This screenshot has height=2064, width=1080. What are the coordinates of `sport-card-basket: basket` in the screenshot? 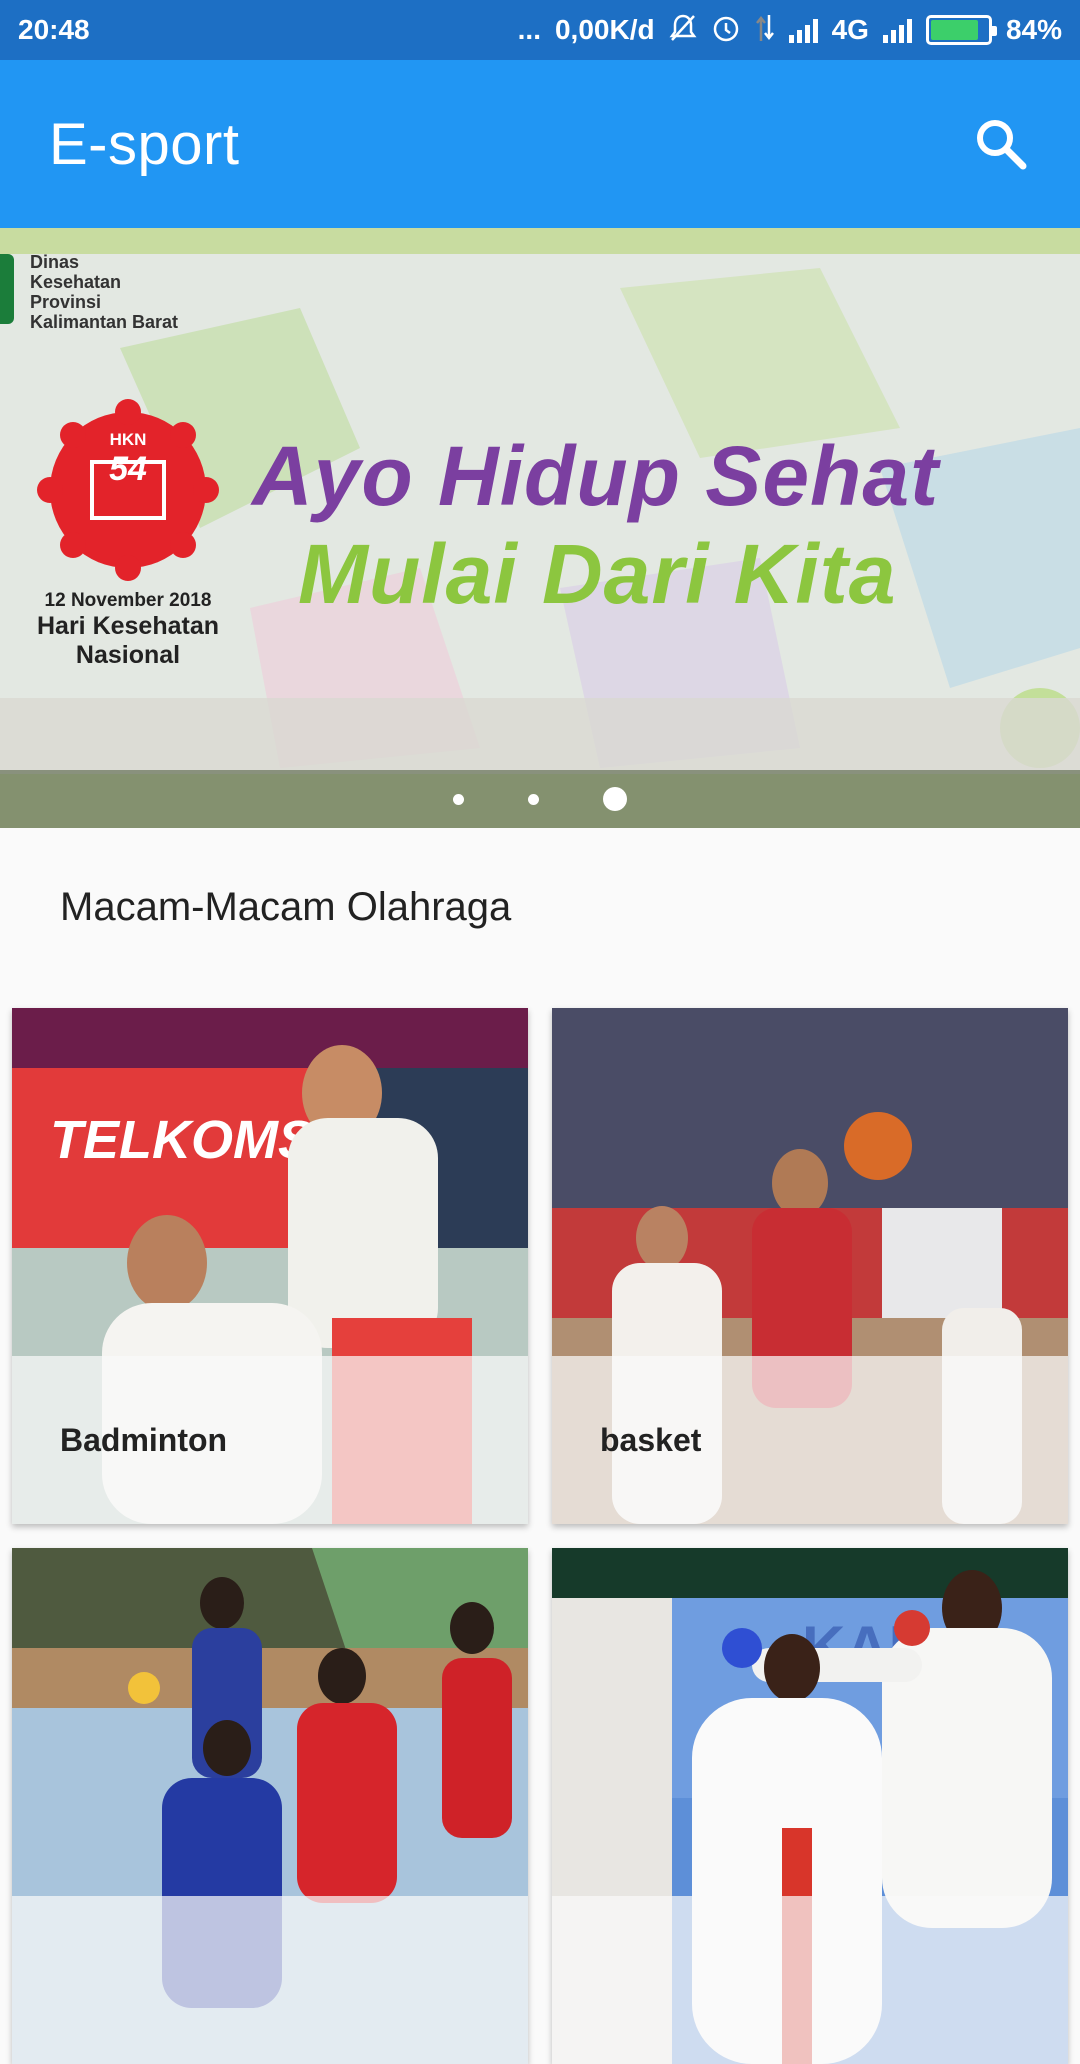 It's located at (810, 1266).